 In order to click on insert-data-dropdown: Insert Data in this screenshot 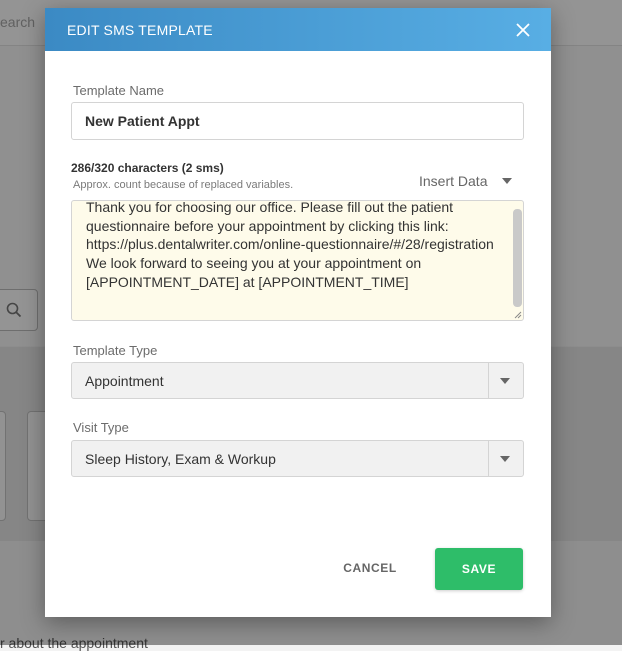, I will do `click(453, 181)`.